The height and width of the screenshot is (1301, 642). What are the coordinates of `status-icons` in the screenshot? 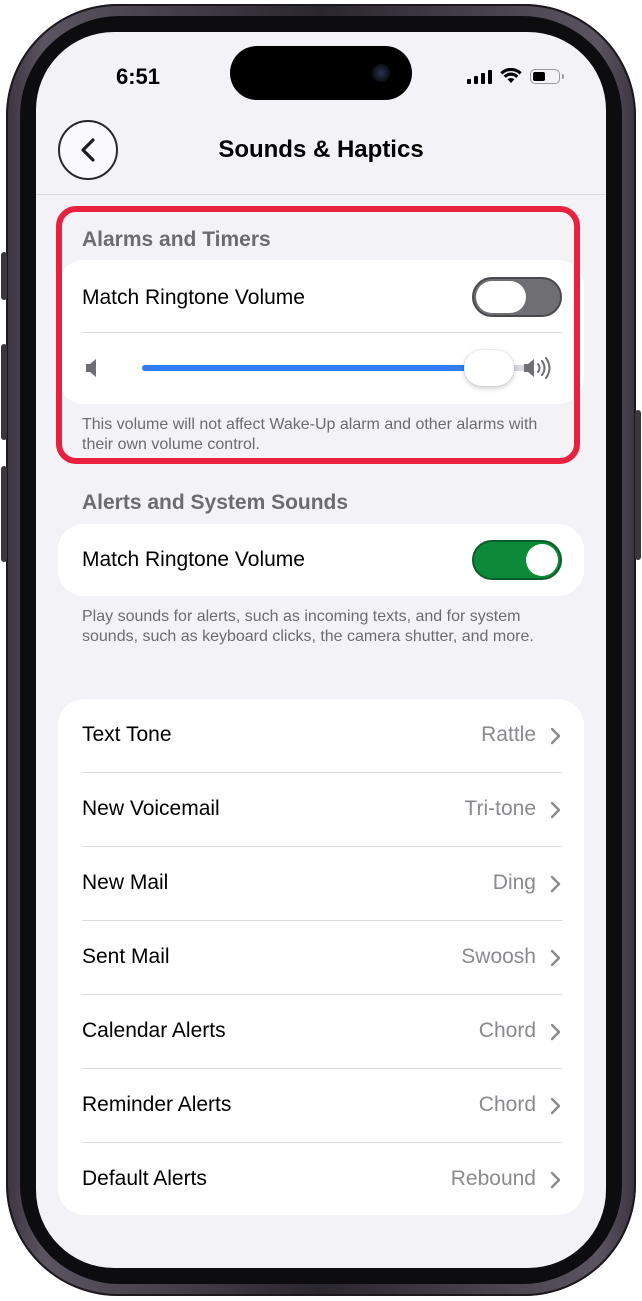 It's located at (515, 76).